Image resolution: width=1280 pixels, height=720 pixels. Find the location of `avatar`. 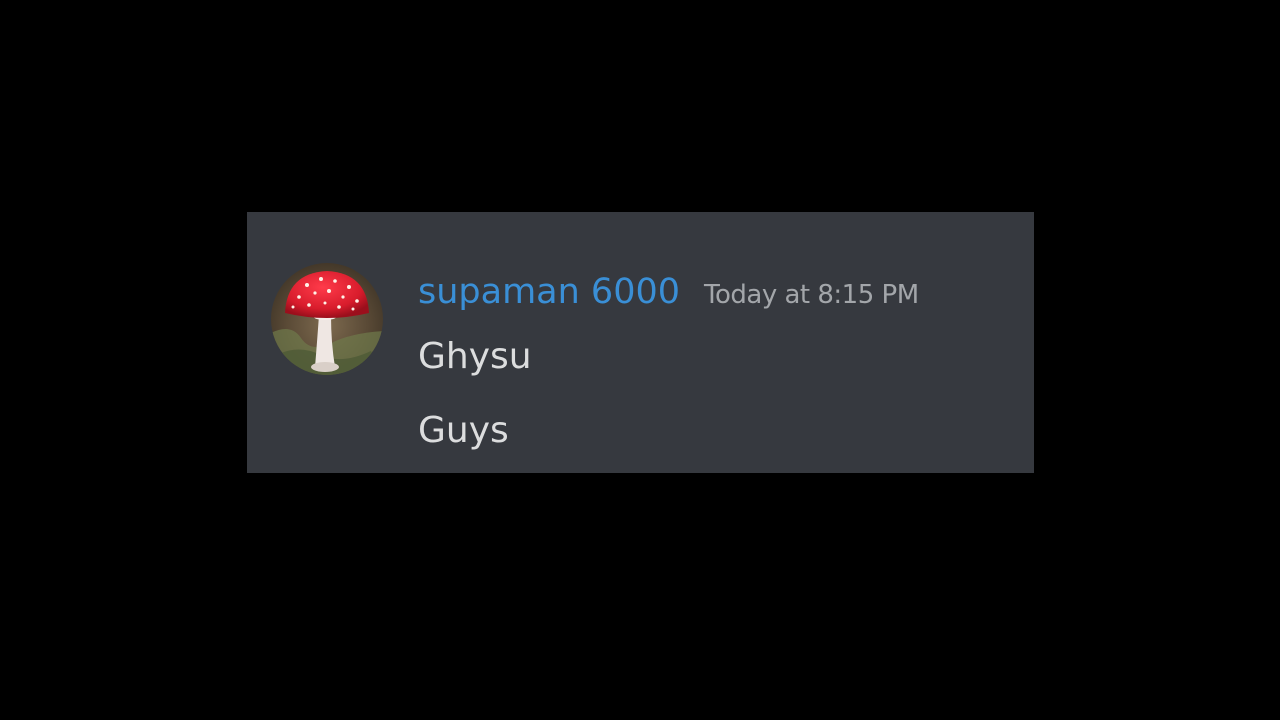

avatar is located at coordinates (327, 319).